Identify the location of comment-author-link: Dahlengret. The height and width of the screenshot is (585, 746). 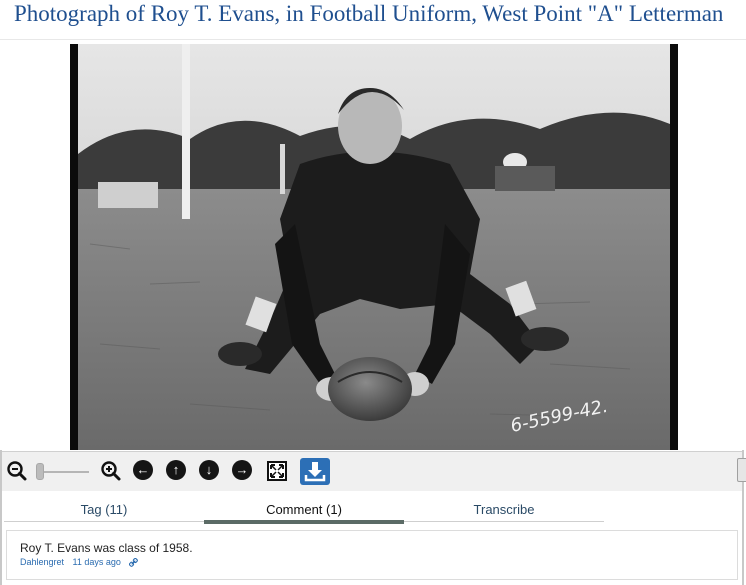
(42, 562).